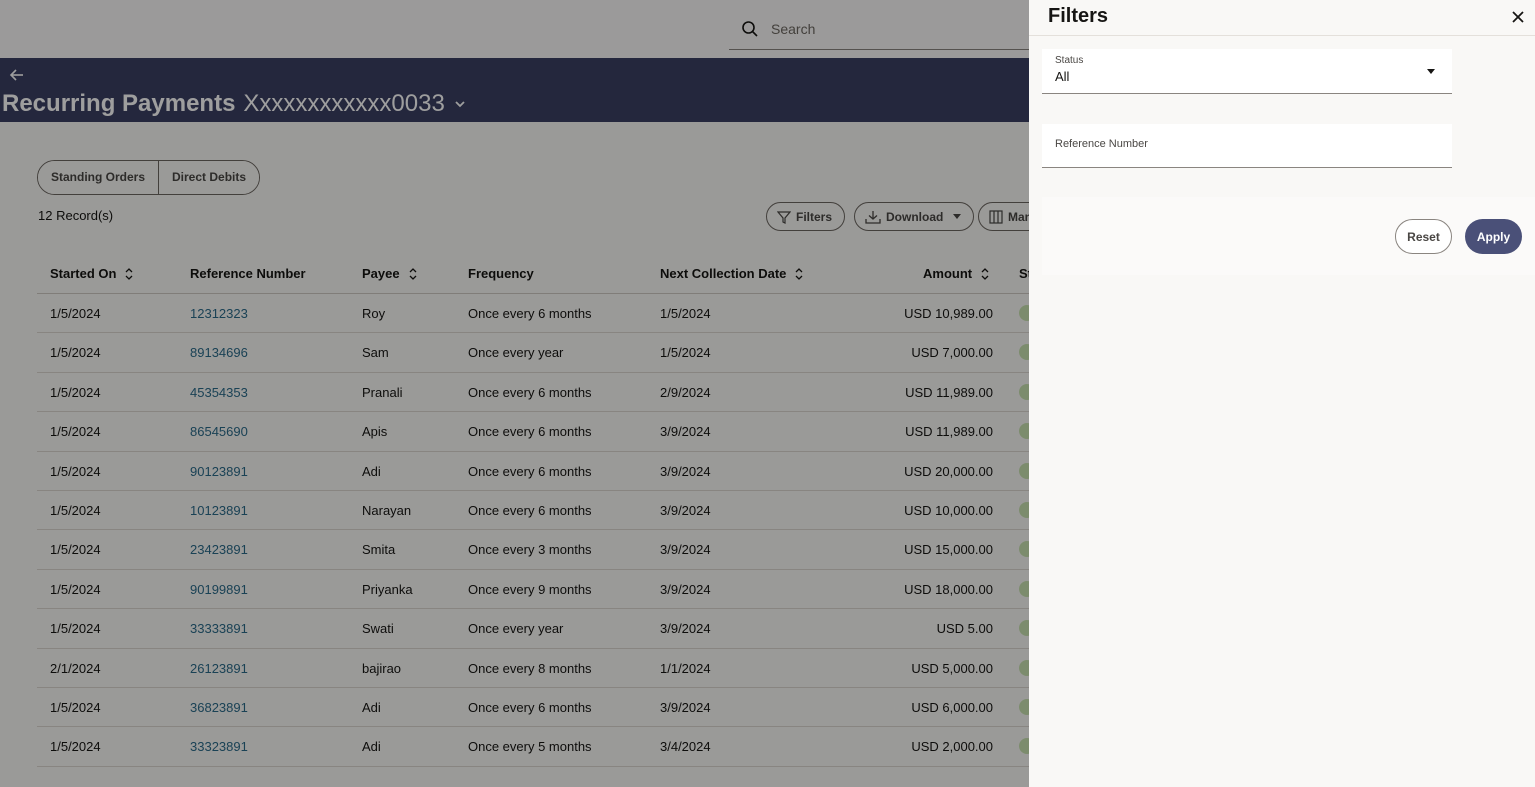 The image size is (1535, 787). I want to click on status-value: All, so click(1062, 76).